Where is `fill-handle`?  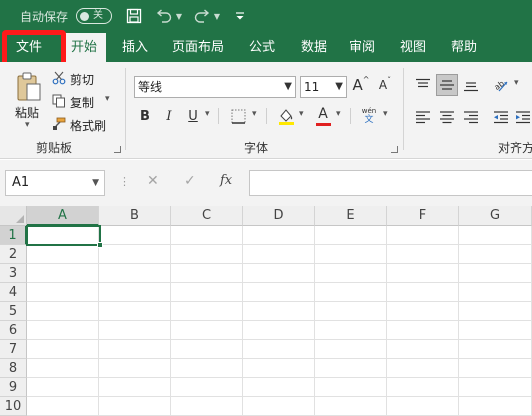 fill-handle is located at coordinates (100, 245).